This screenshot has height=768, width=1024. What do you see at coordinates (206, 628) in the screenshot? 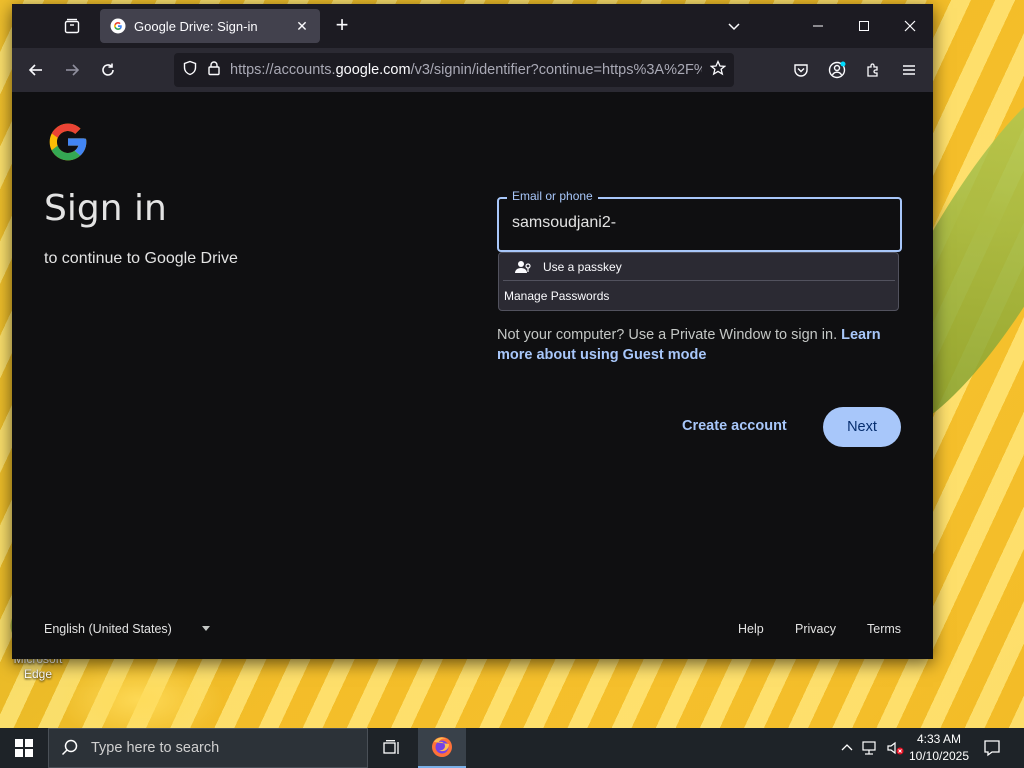
I see `language-dropdown-icon` at bounding box center [206, 628].